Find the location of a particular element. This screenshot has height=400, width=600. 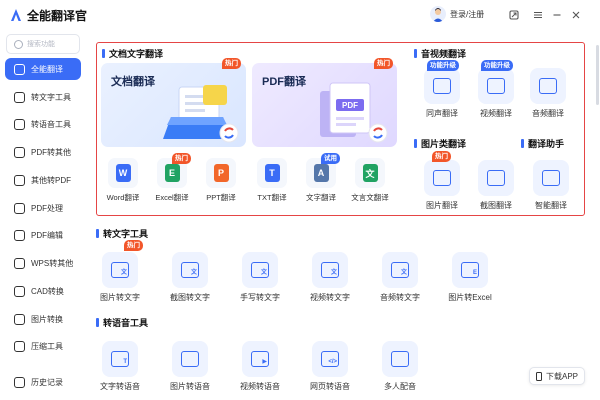

doc-tool-tile: W is located at coordinates (123, 173).